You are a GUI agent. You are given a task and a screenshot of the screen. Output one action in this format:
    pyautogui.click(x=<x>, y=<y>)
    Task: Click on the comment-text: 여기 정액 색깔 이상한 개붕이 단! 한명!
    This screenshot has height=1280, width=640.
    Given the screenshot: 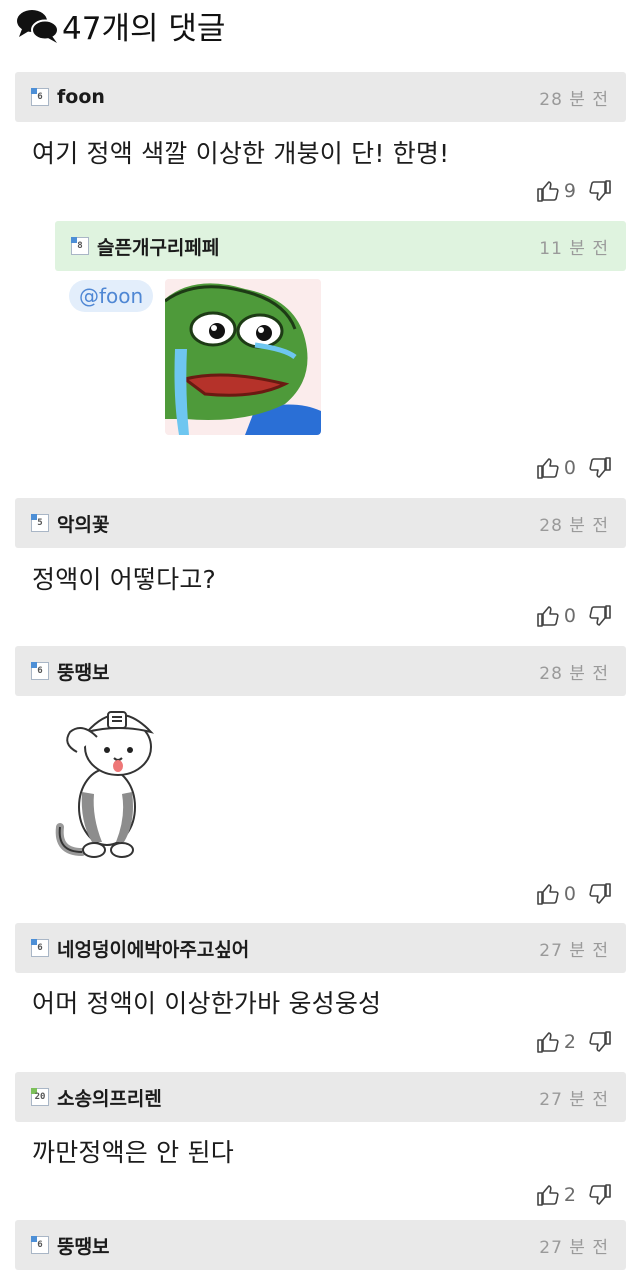 What is the action you would take?
    pyautogui.click(x=241, y=153)
    